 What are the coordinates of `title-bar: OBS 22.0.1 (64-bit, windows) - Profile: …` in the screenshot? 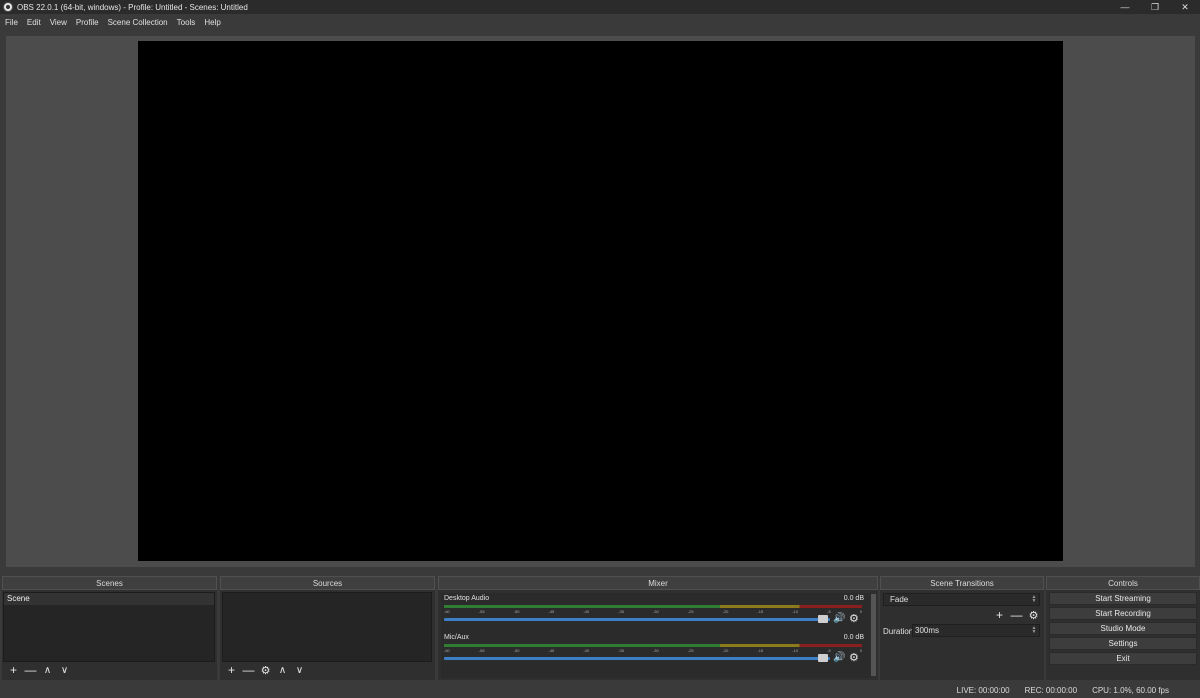 It's located at (600, 7).